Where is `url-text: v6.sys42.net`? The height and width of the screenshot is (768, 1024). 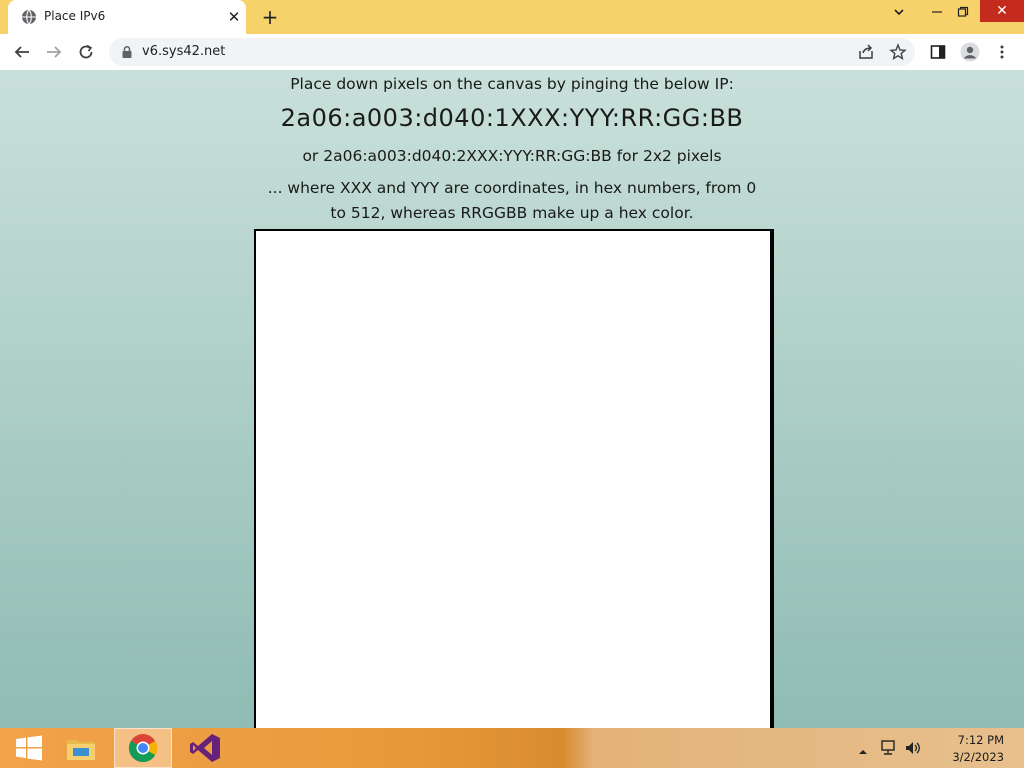 url-text: v6.sys42.net is located at coordinates (183, 51).